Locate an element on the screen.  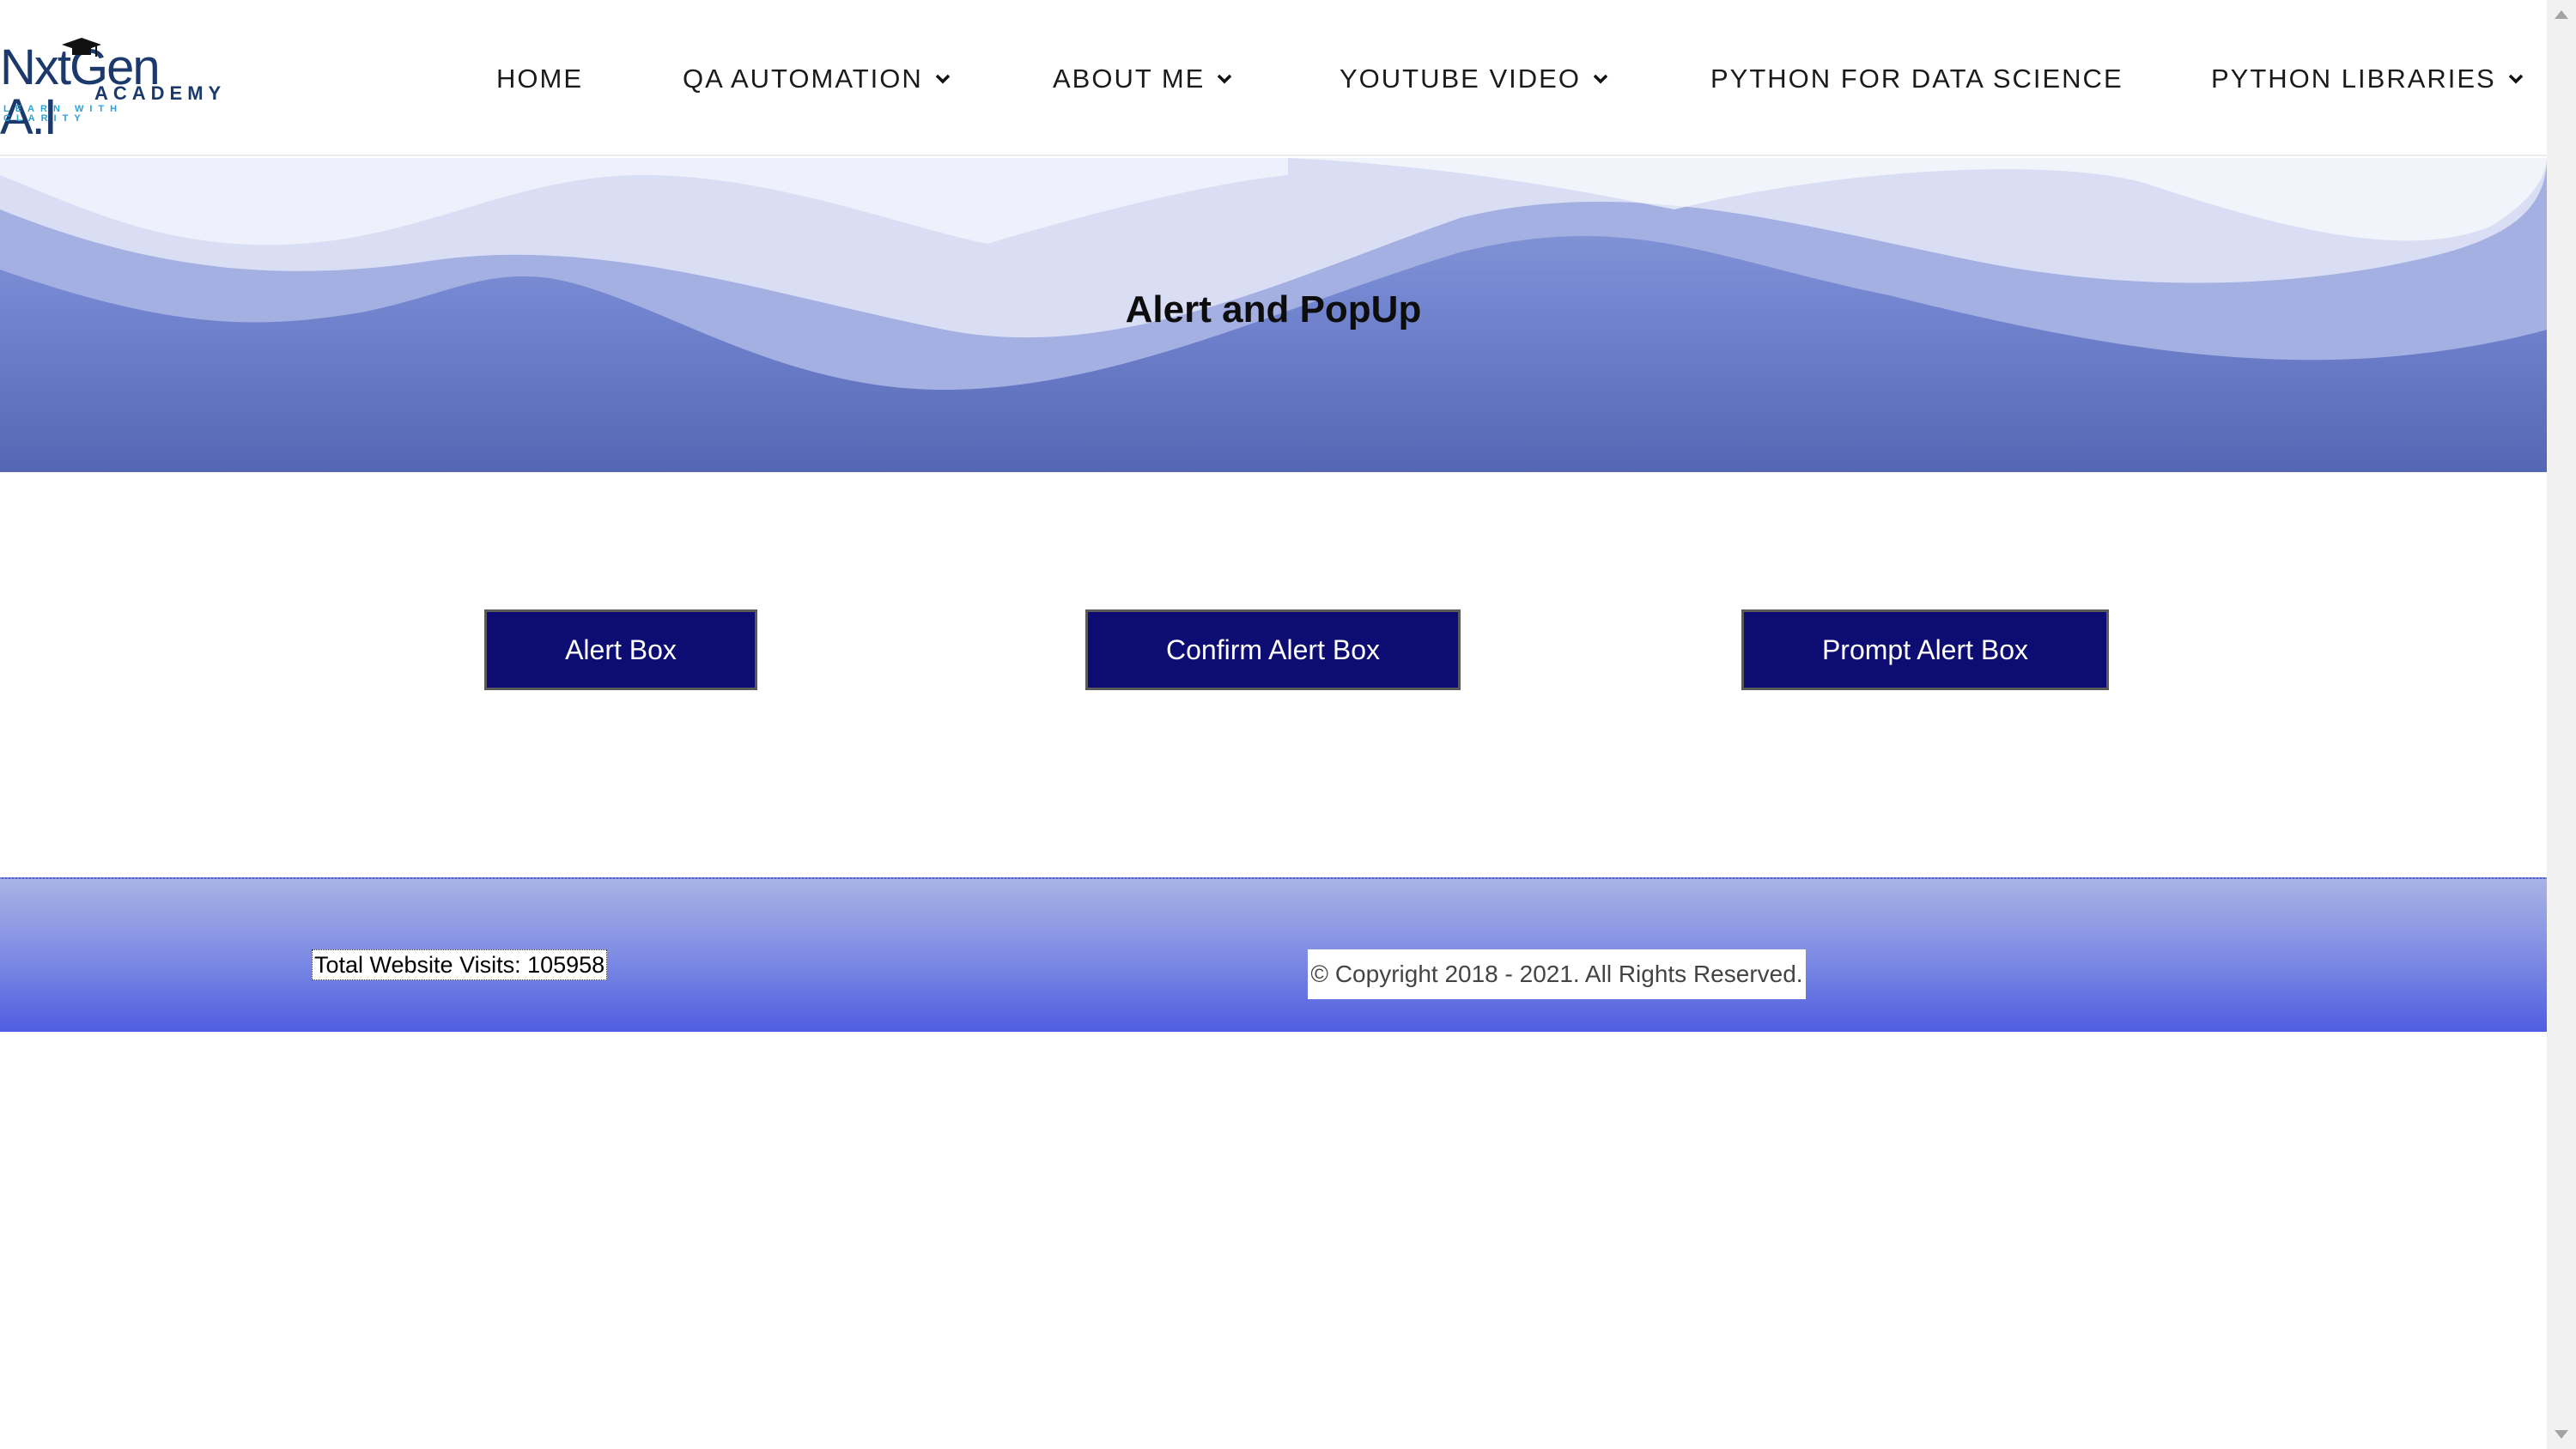
nav-item-home: HOME is located at coordinates (539, 79).